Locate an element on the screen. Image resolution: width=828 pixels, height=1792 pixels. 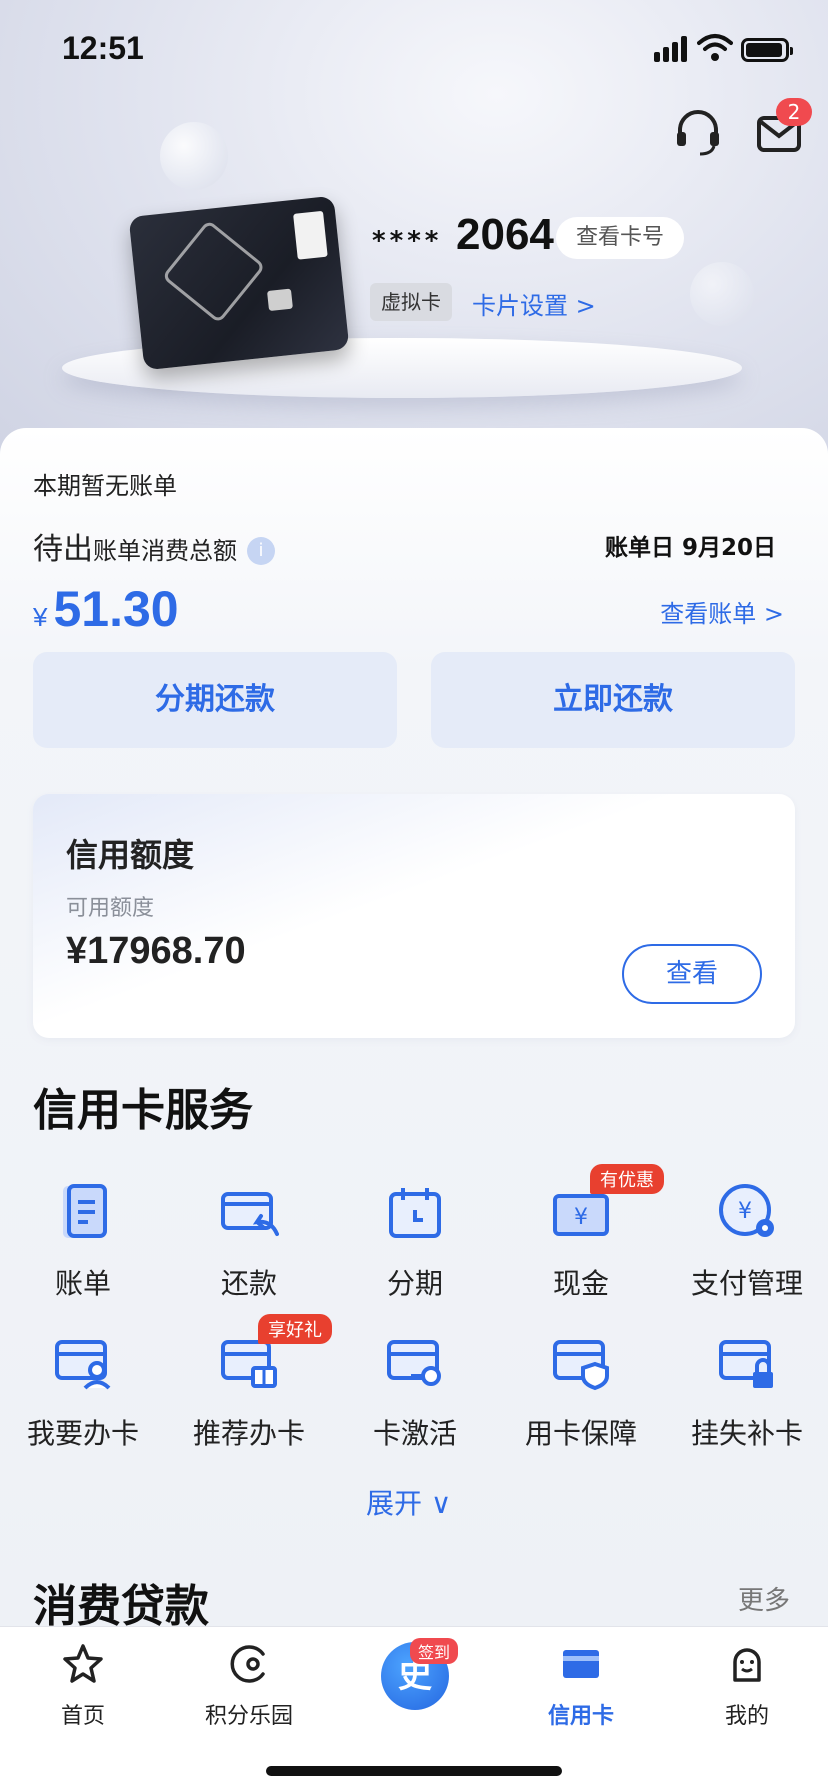
card-settings-link: 卡片设置 > is located at coordinates (534, 303).